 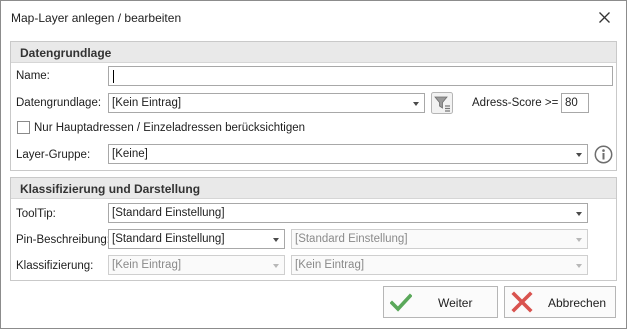 What do you see at coordinates (196, 265) in the screenshot?
I see `klassifizierung-dropdown: [Kein Eintrag]` at bounding box center [196, 265].